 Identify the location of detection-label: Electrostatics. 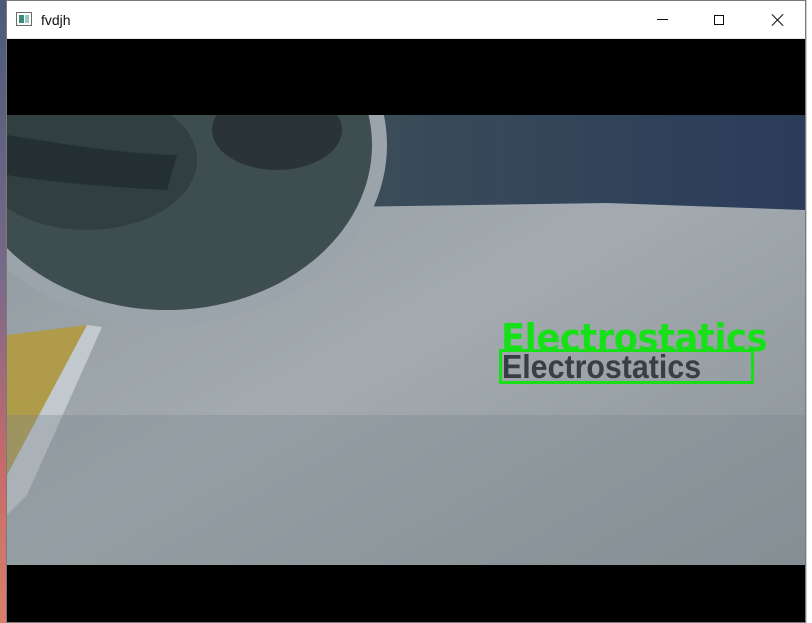
(634, 338).